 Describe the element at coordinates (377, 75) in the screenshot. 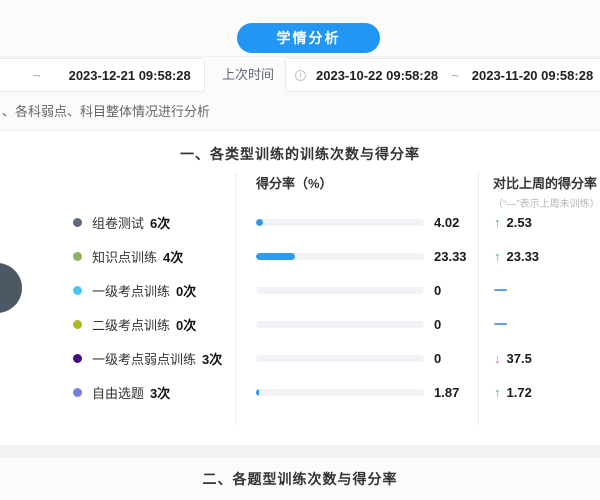

I see `last-start-date: 2023-10-22 09:58:28` at that location.